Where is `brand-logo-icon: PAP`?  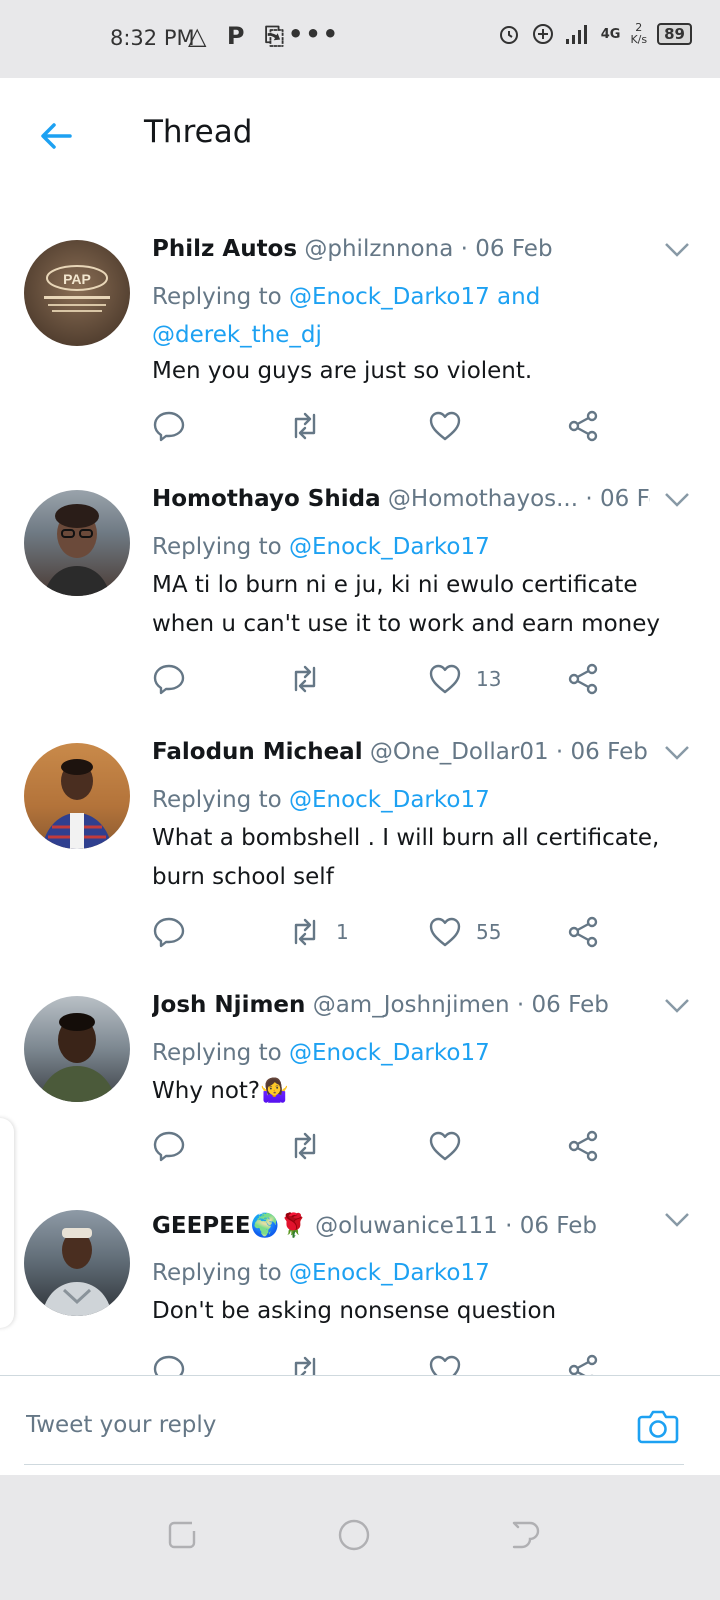 brand-logo-icon: PAP is located at coordinates (77, 288).